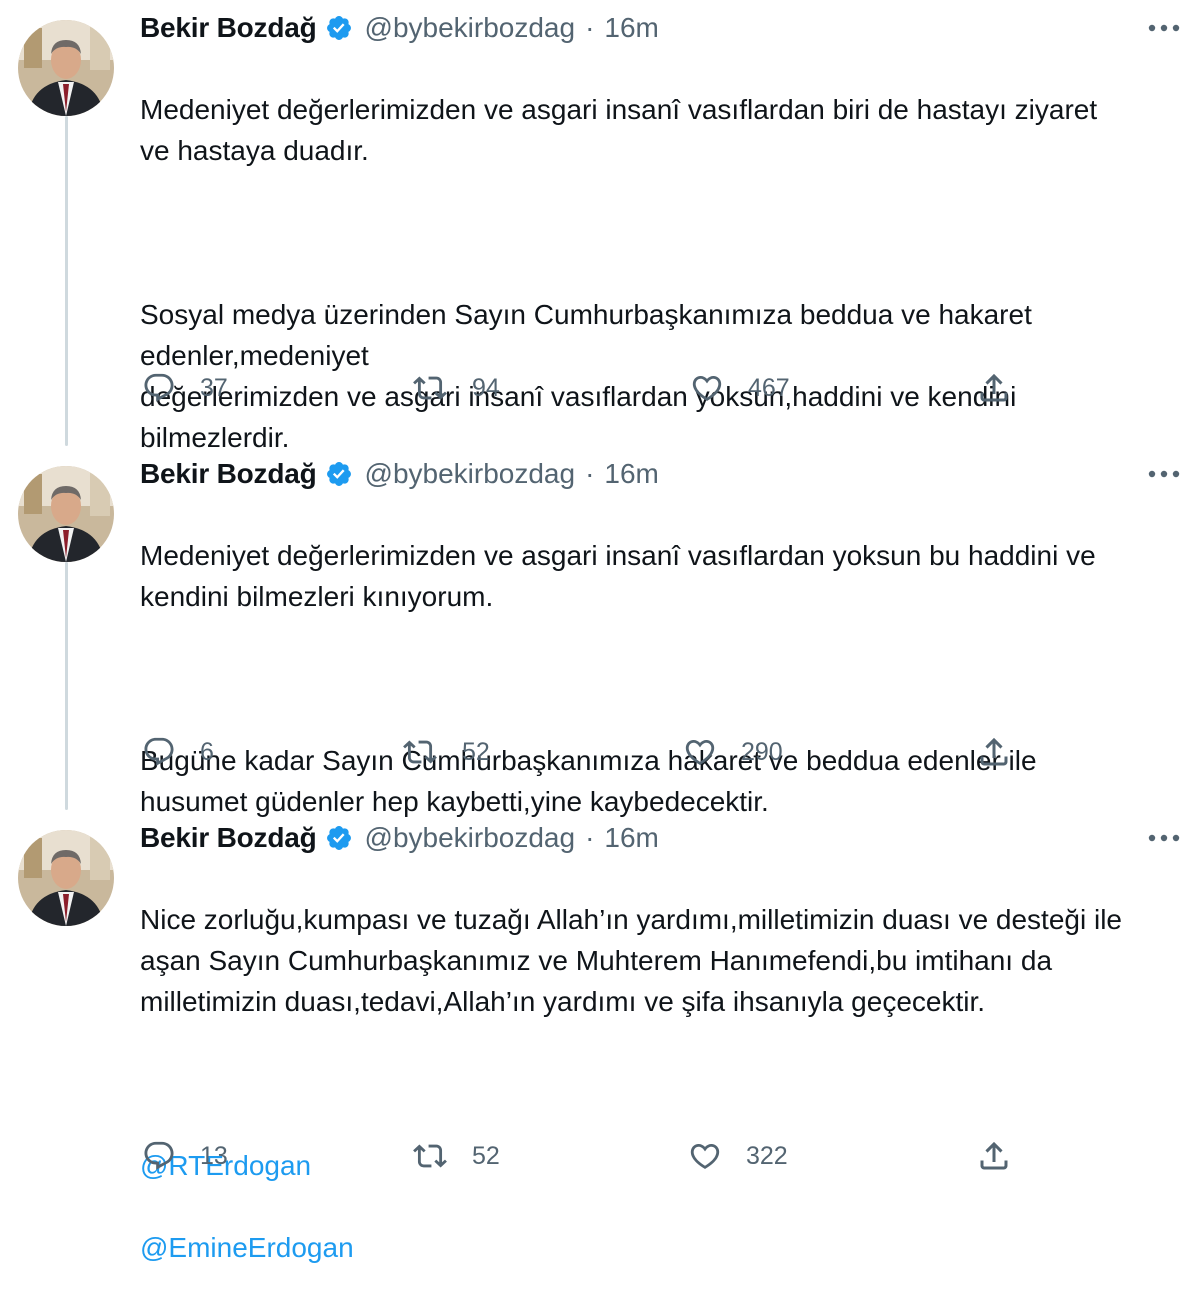 This screenshot has height=1309, width=1200. I want to click on reply-button: 13, so click(185, 1156).